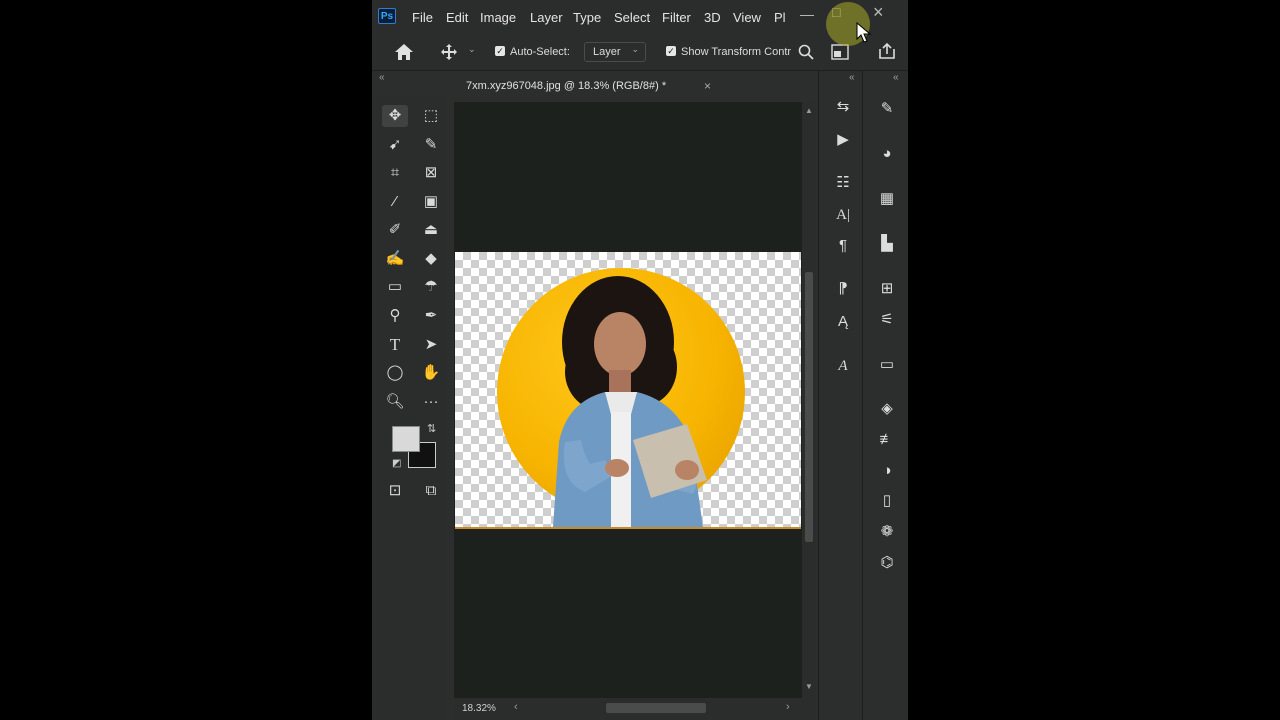 This screenshot has height=720, width=1280. What do you see at coordinates (431, 230) in the screenshot?
I see `clone-stamp-tool: ⏏` at bounding box center [431, 230].